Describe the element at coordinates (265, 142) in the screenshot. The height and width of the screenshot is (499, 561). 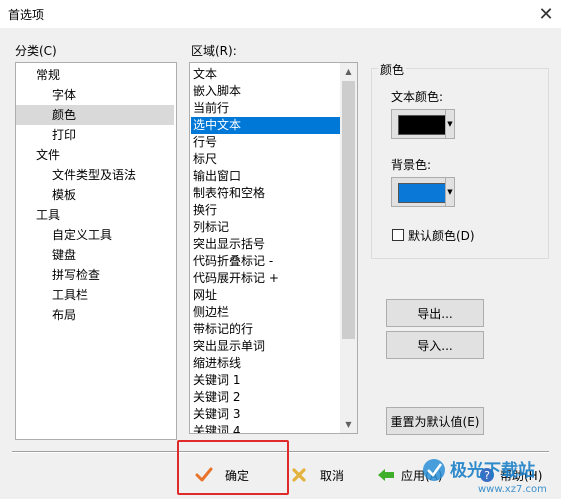
I see `region-list-item: 行号` at that location.